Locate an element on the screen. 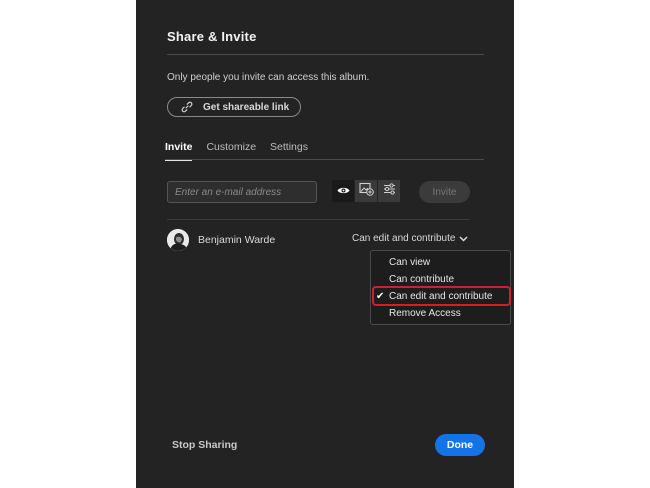  tabs-divider is located at coordinates (324, 159).